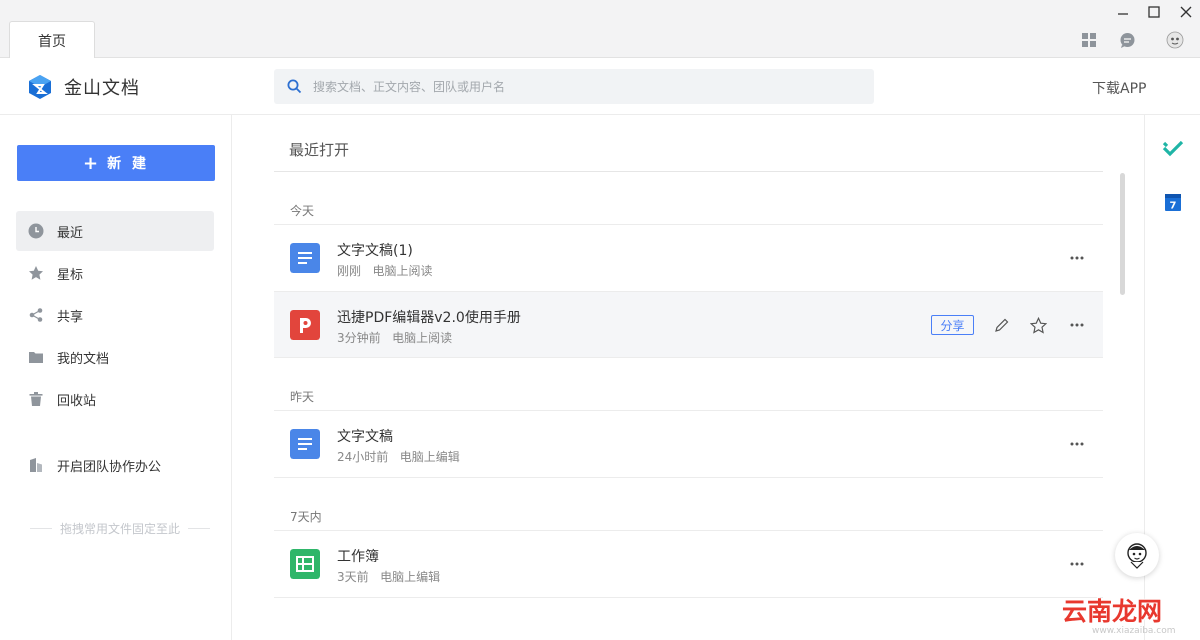 The height and width of the screenshot is (640, 1200). I want to click on sidebar-item-label: 最近, so click(70, 233).